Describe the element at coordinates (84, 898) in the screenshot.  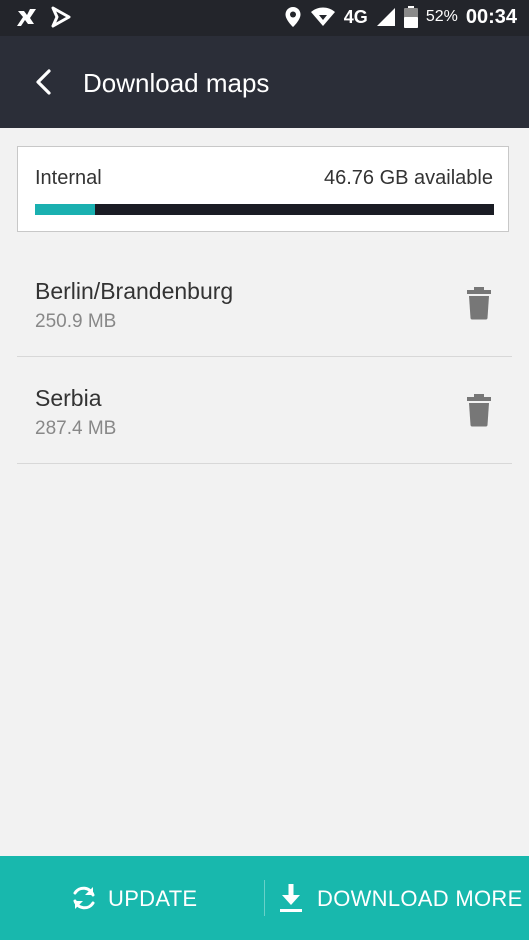
I see `refresh-icon` at that location.